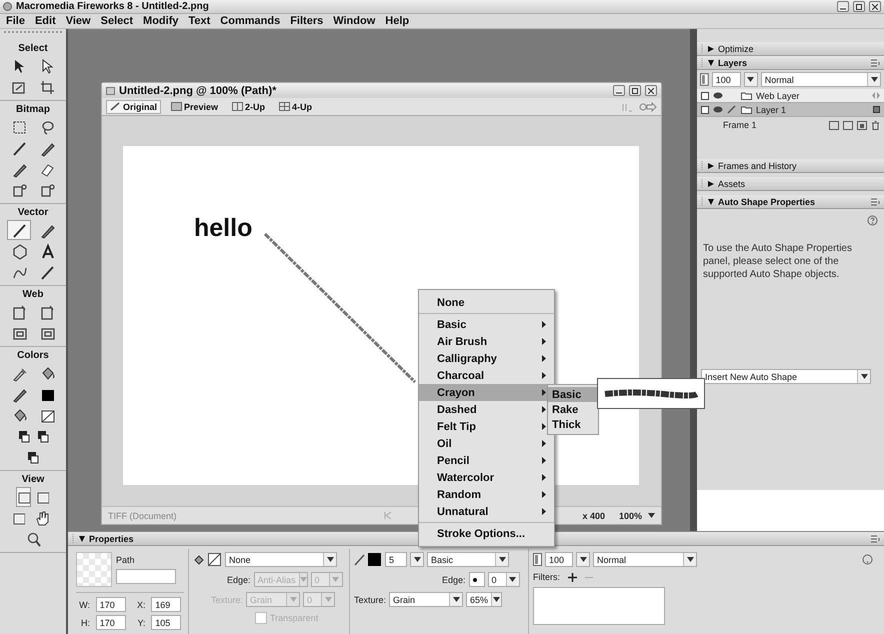 Image resolution: width=884 pixels, height=634 pixels. What do you see at coordinates (33, 48) in the screenshot?
I see `tool-section-title: Select` at bounding box center [33, 48].